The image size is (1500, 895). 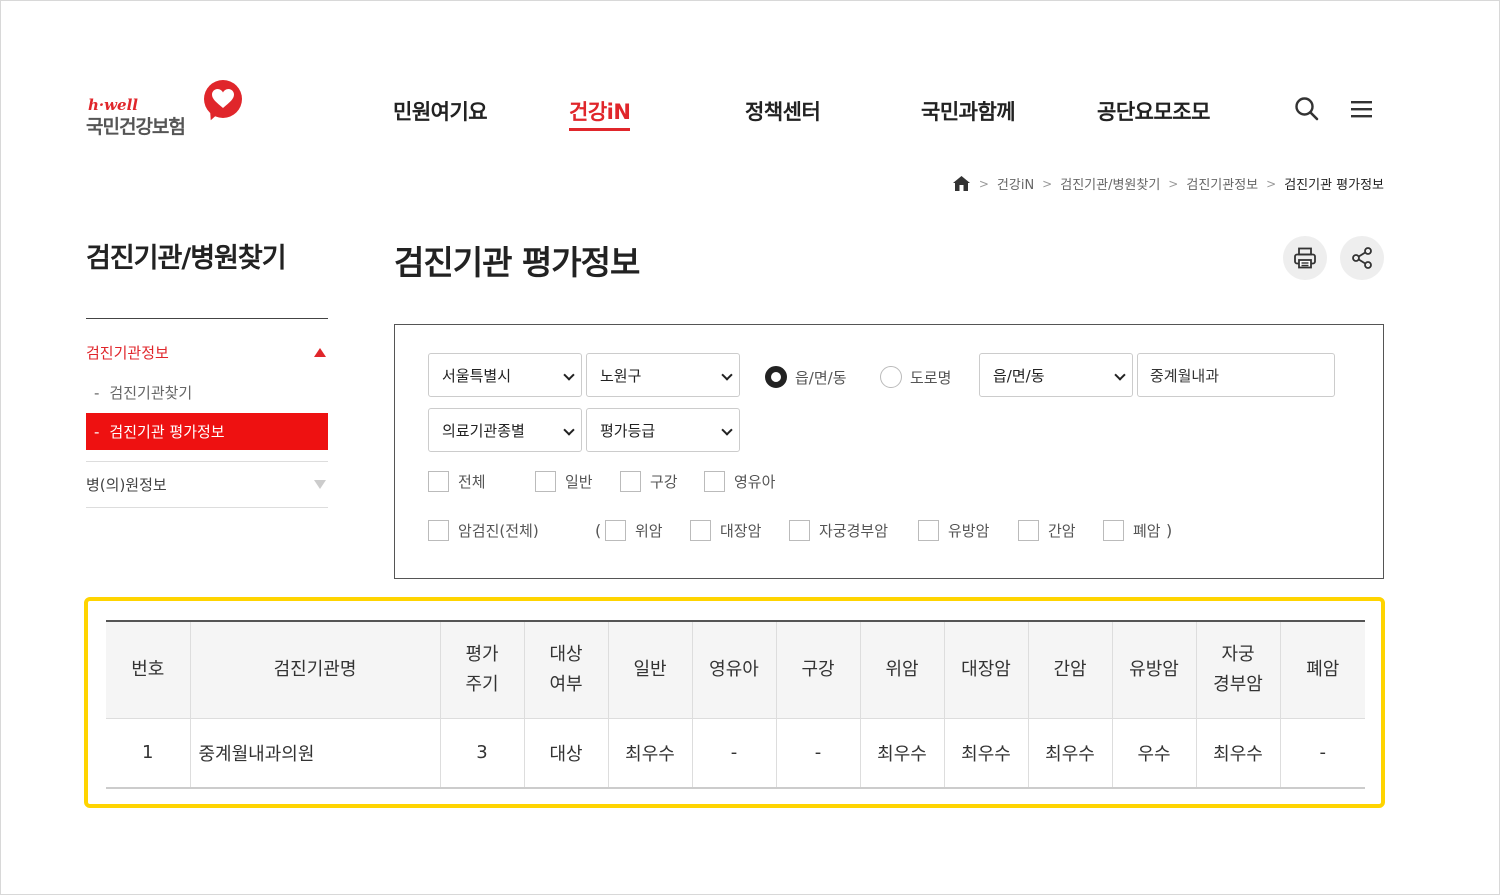 What do you see at coordinates (1236, 375) in the screenshot?
I see `keyword-input: 중계월내과` at bounding box center [1236, 375].